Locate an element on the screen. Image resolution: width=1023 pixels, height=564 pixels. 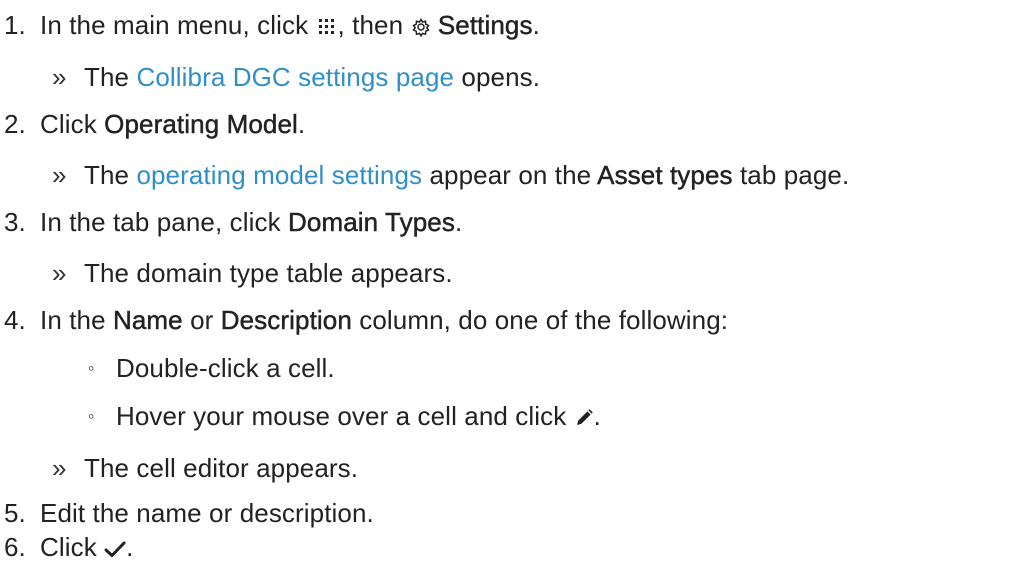
description-column-label: Description is located at coordinates (286, 320).